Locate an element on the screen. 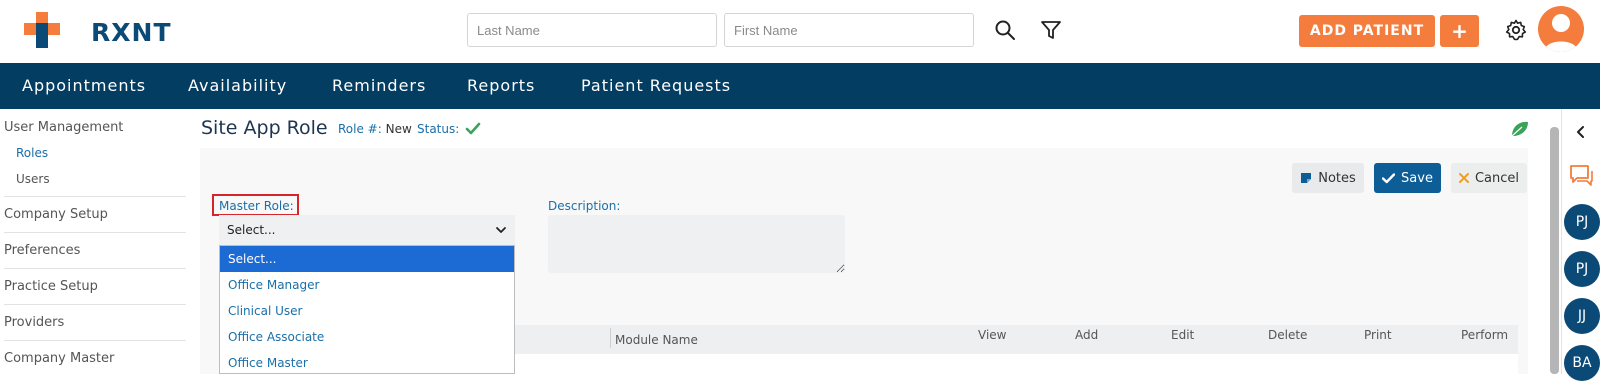  nav-appointments: Appointments is located at coordinates (84, 85).